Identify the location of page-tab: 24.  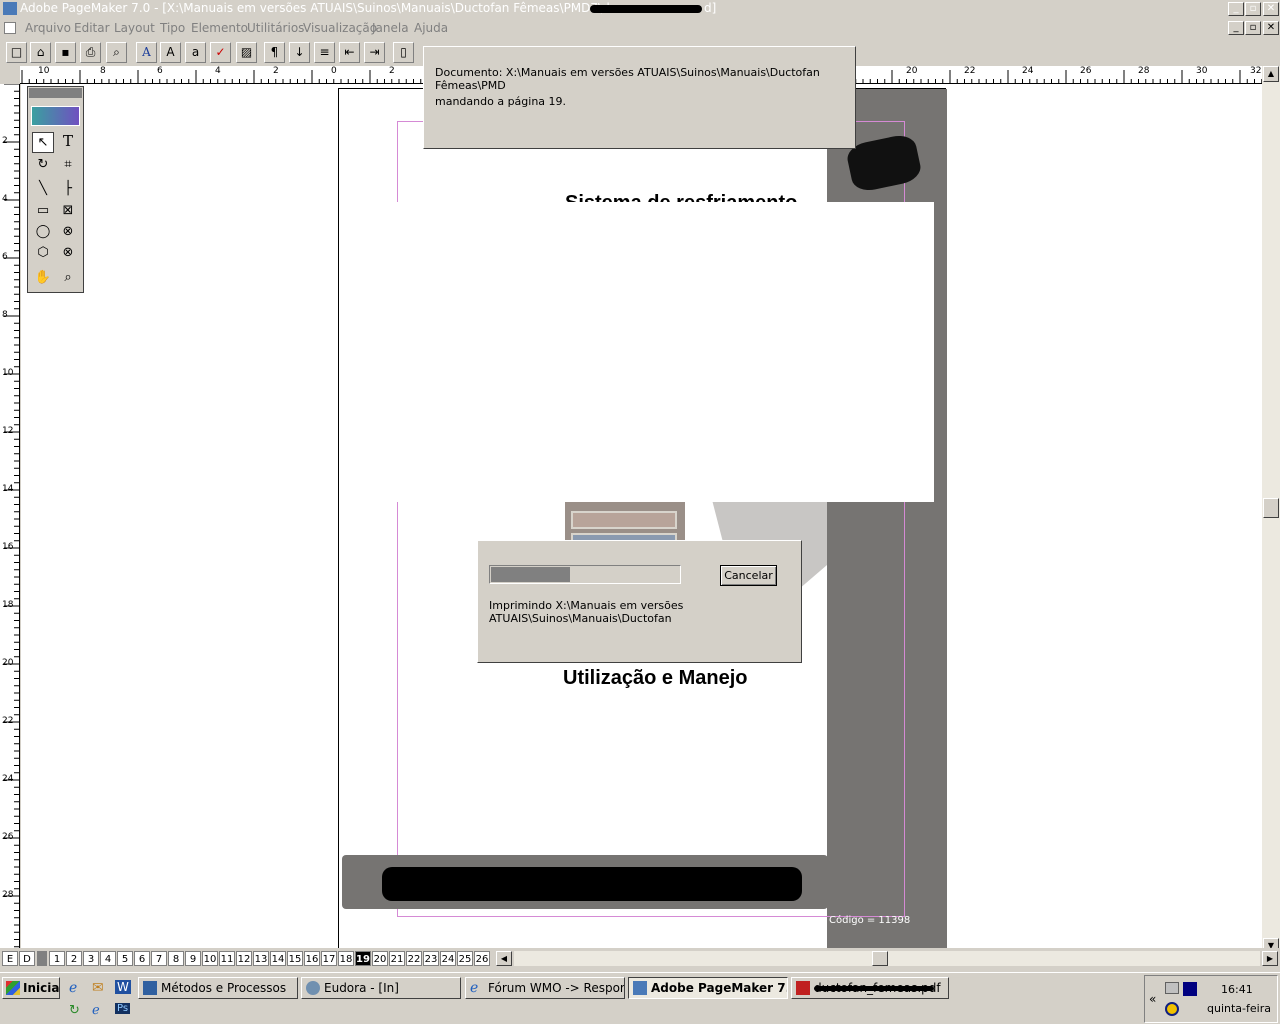
(448, 958).